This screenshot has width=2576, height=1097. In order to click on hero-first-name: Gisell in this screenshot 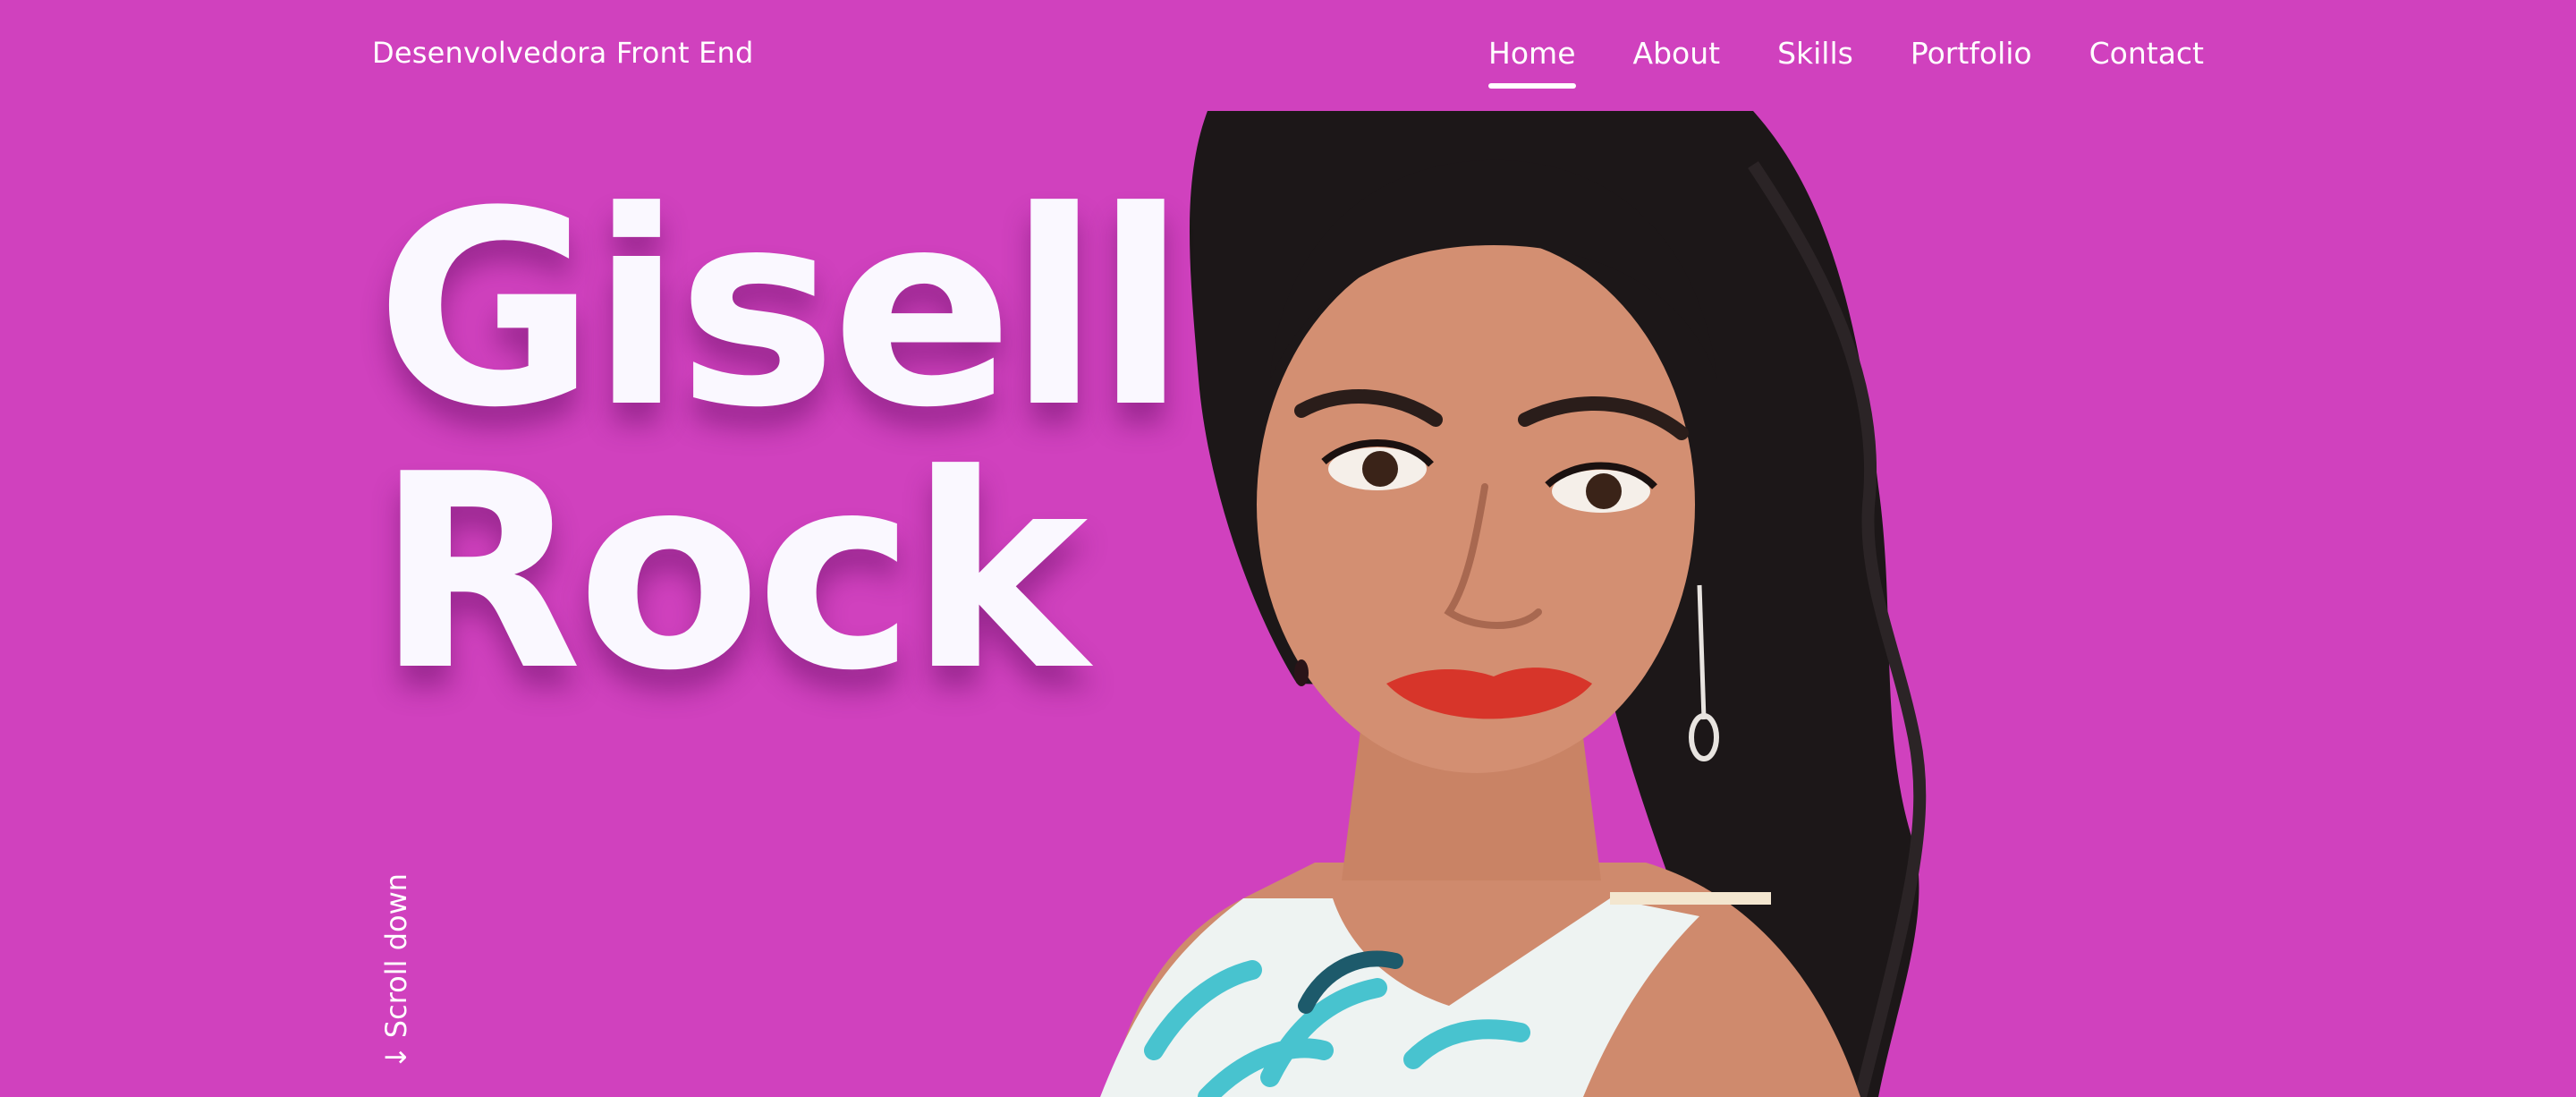, I will do `click(781, 310)`.